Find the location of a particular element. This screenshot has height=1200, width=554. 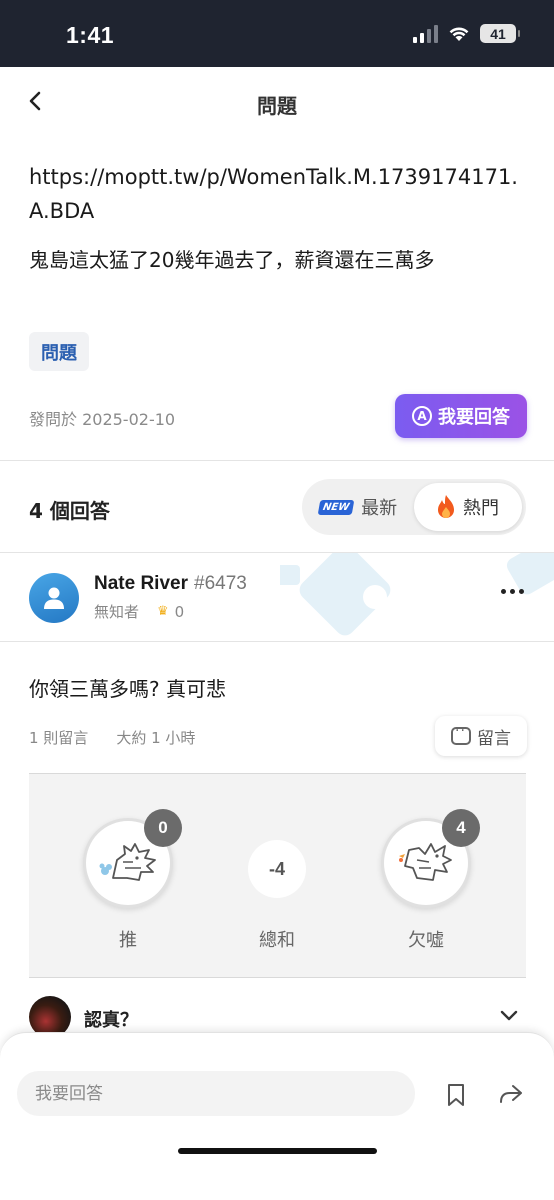

user-icon is located at coordinates (54, 598).